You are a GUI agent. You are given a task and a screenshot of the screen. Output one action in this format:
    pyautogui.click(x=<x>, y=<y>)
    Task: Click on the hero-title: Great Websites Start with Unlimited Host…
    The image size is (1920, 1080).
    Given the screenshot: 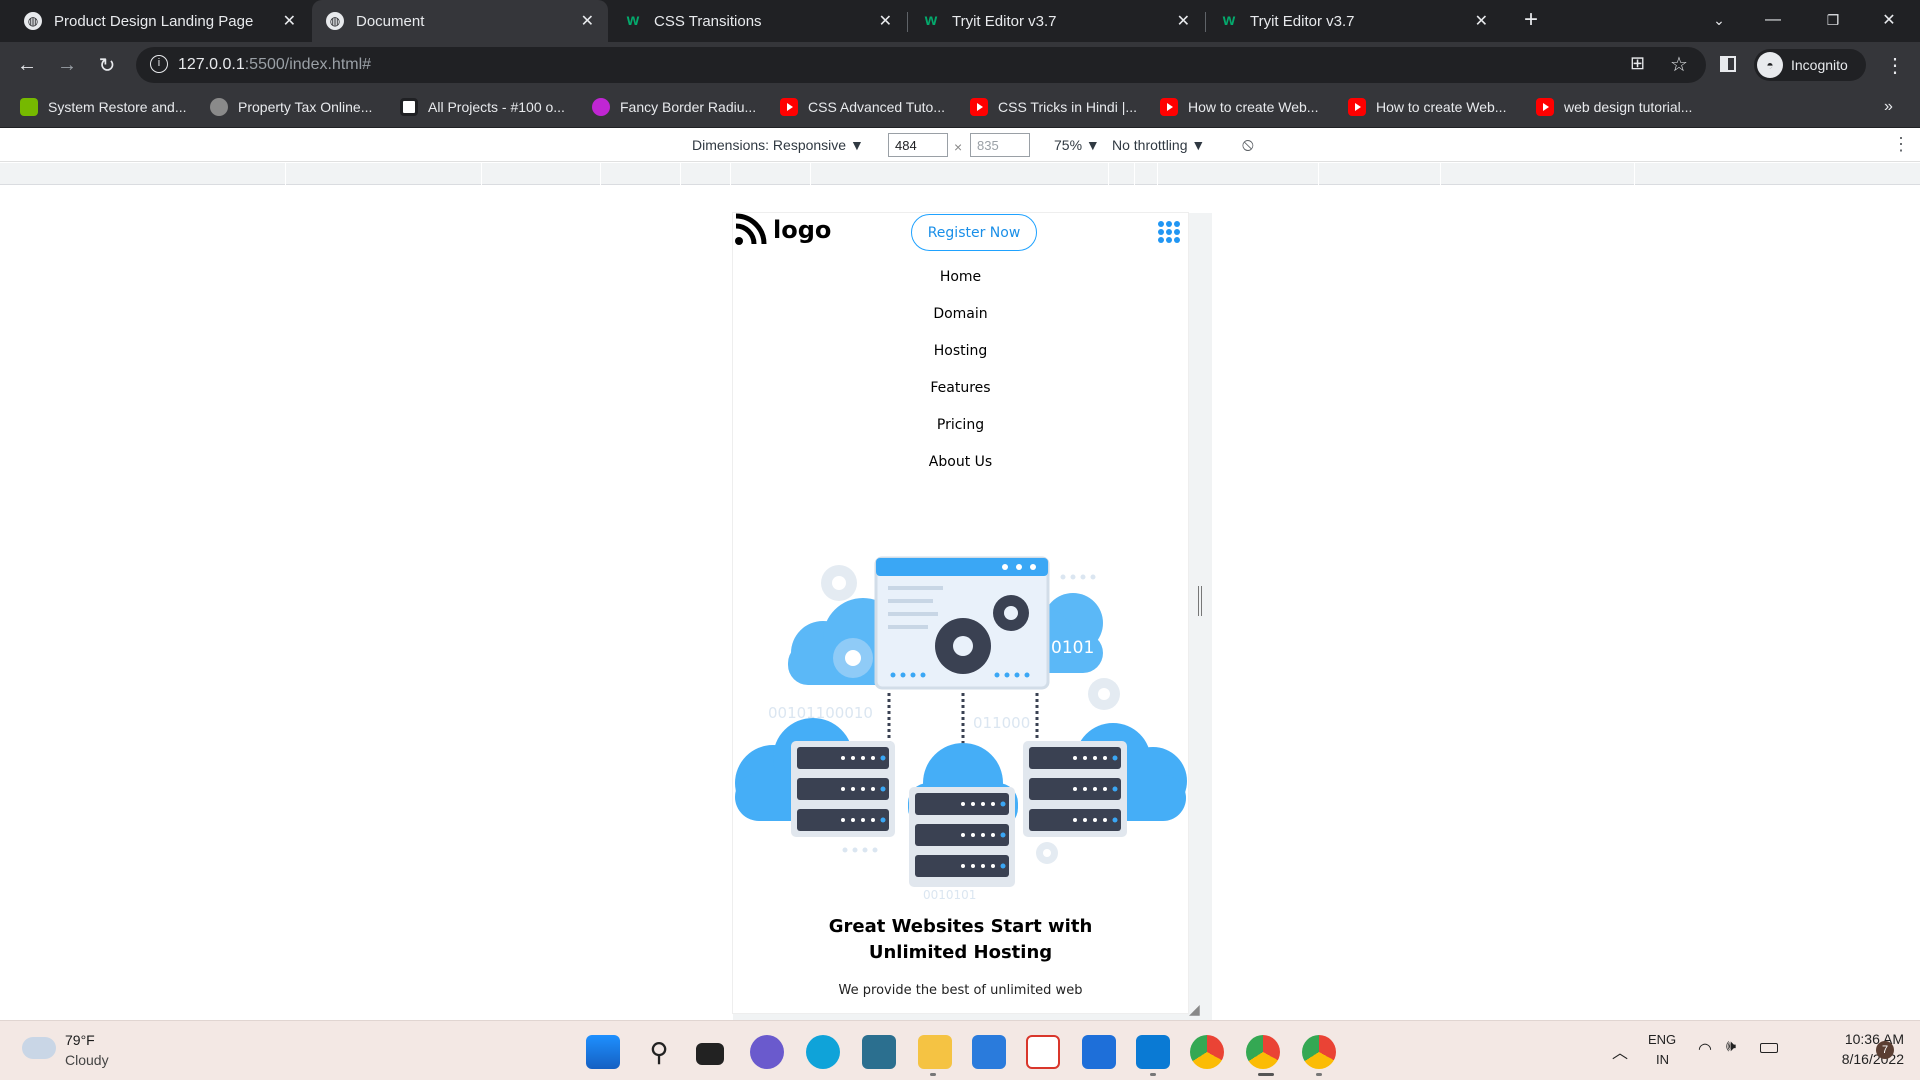 What is the action you would take?
    pyautogui.click(x=960, y=939)
    